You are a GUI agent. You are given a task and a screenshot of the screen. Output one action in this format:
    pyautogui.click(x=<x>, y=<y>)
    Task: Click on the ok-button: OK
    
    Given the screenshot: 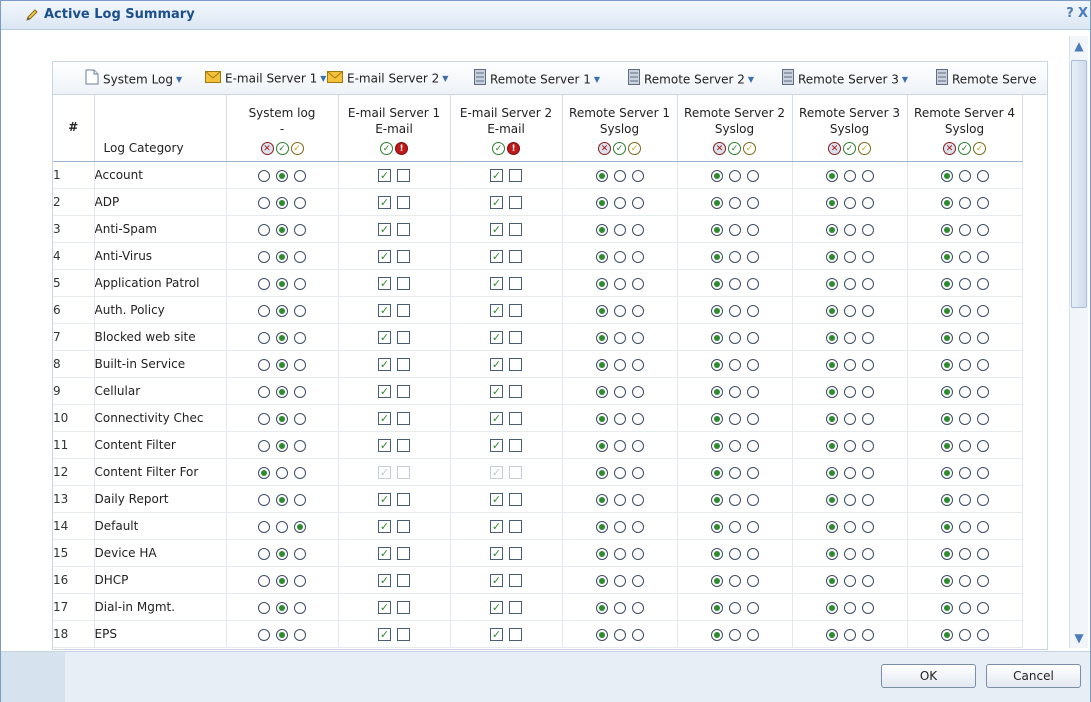 What is the action you would take?
    pyautogui.click(x=928, y=676)
    